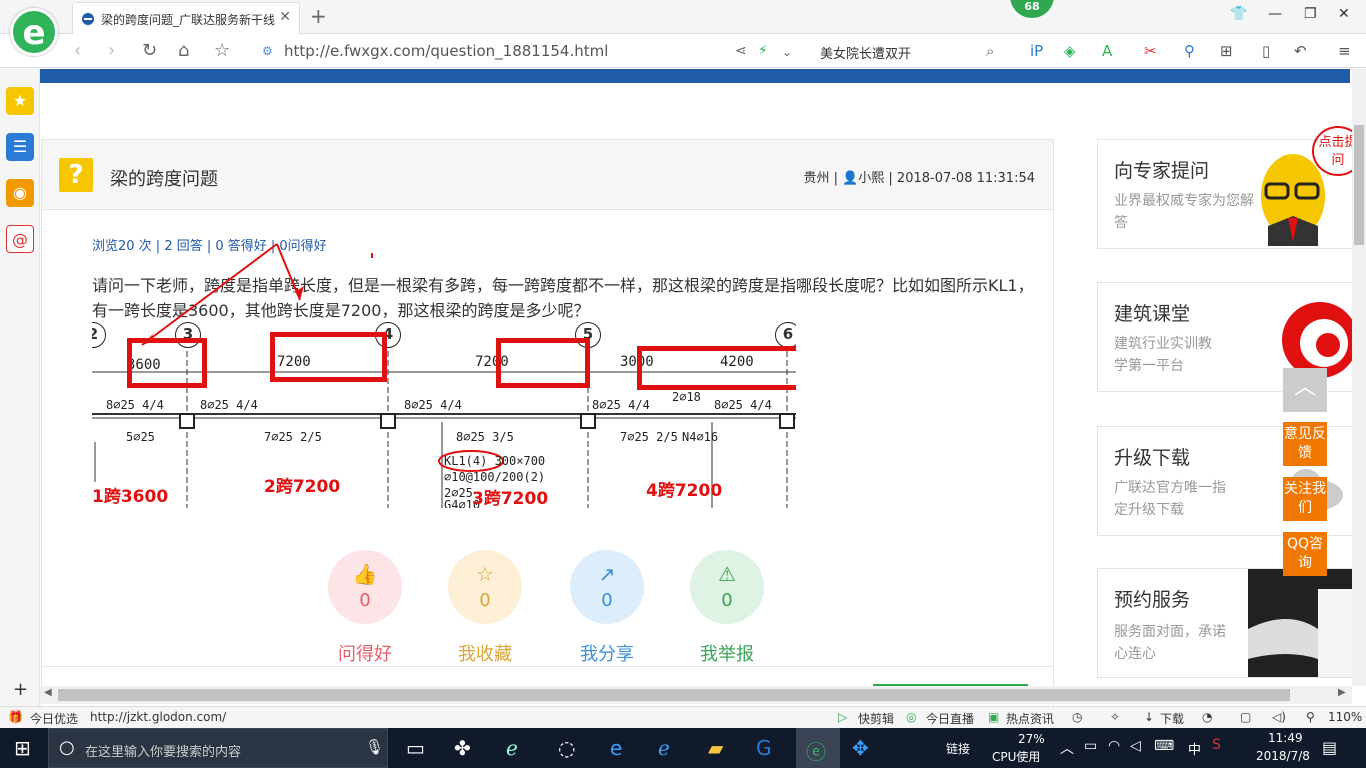 This screenshot has height=768, width=1366. What do you see at coordinates (318, 16) in the screenshot?
I see `new-tab-icon: +` at bounding box center [318, 16].